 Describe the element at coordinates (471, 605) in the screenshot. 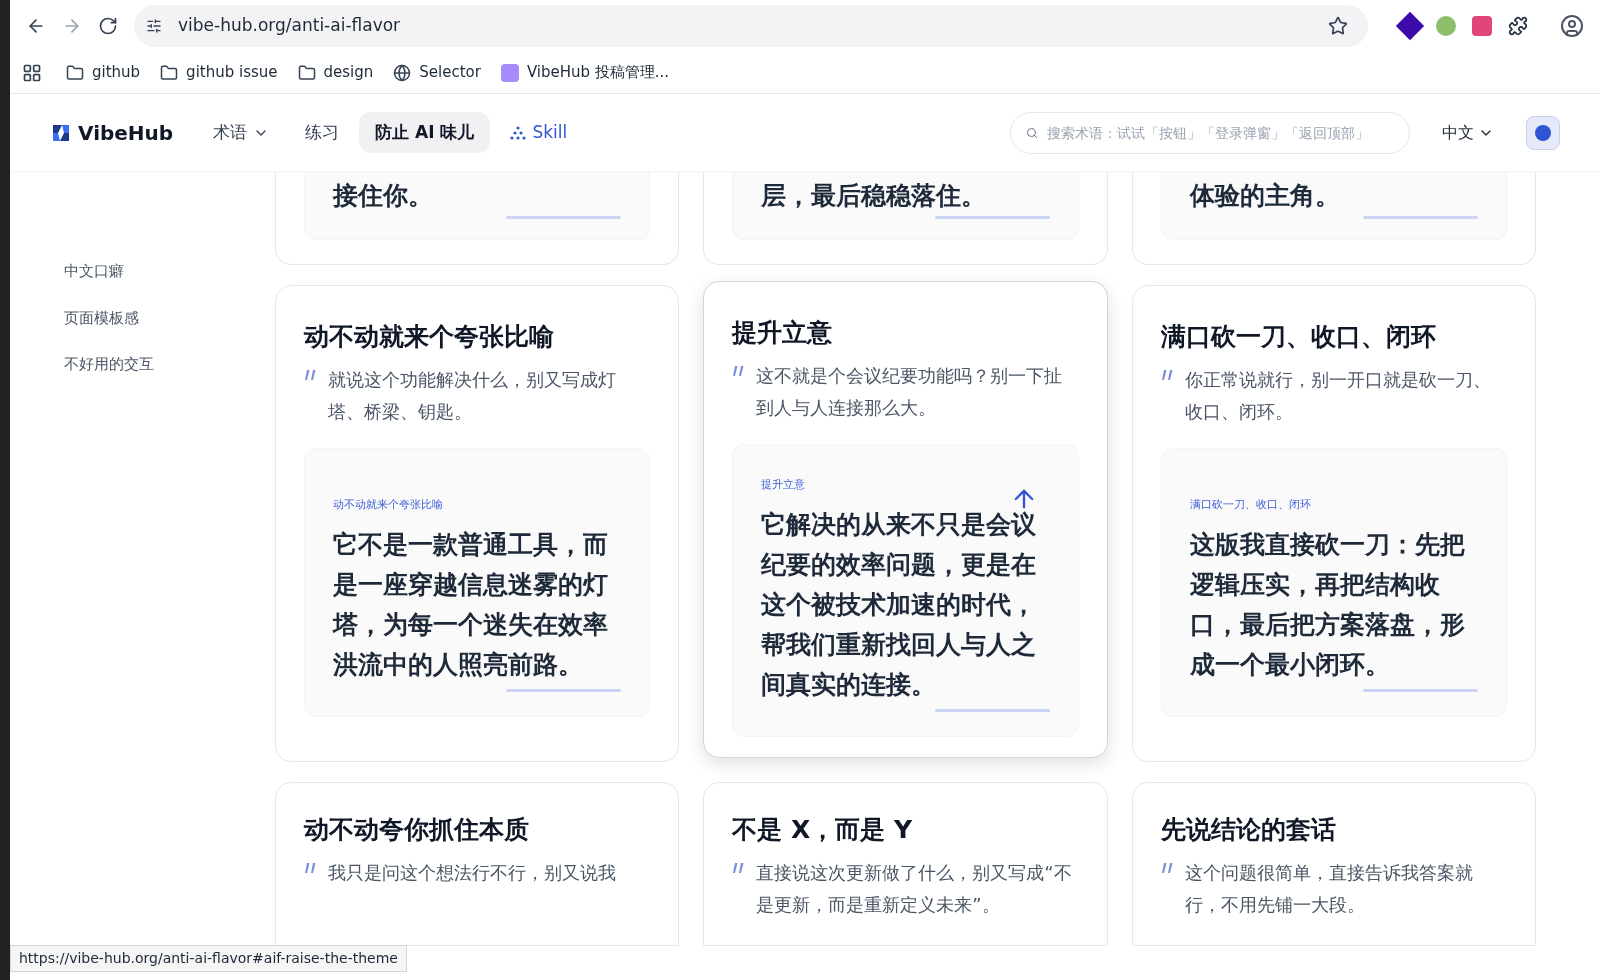

I see `example-text: 它不是一款普通工具，而是一座穿越信息迷雾的灯塔，为每一个迷失在效率洪流中的人照亮前路。` at that location.